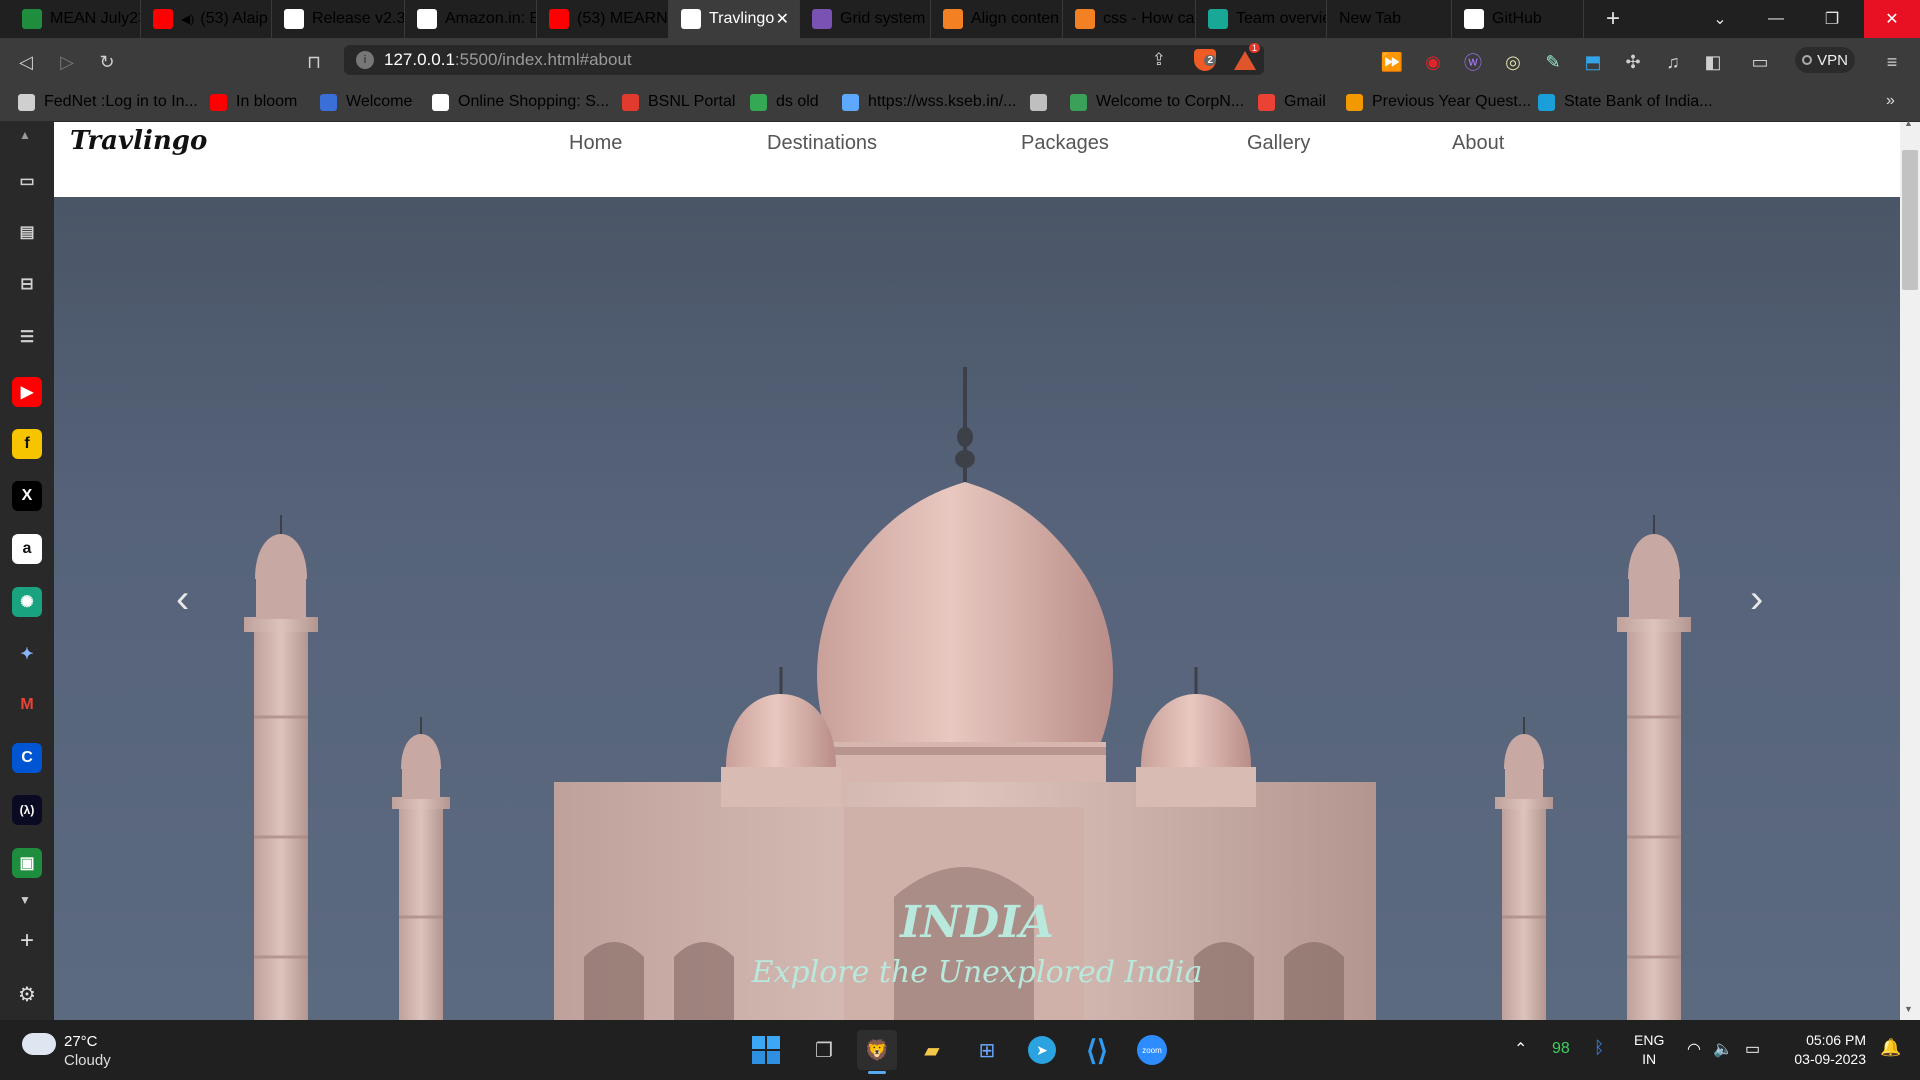 The image size is (1920, 1080). What do you see at coordinates (1720, 19) in the screenshot?
I see `tab-search-chevron-icon: ⌄` at bounding box center [1720, 19].